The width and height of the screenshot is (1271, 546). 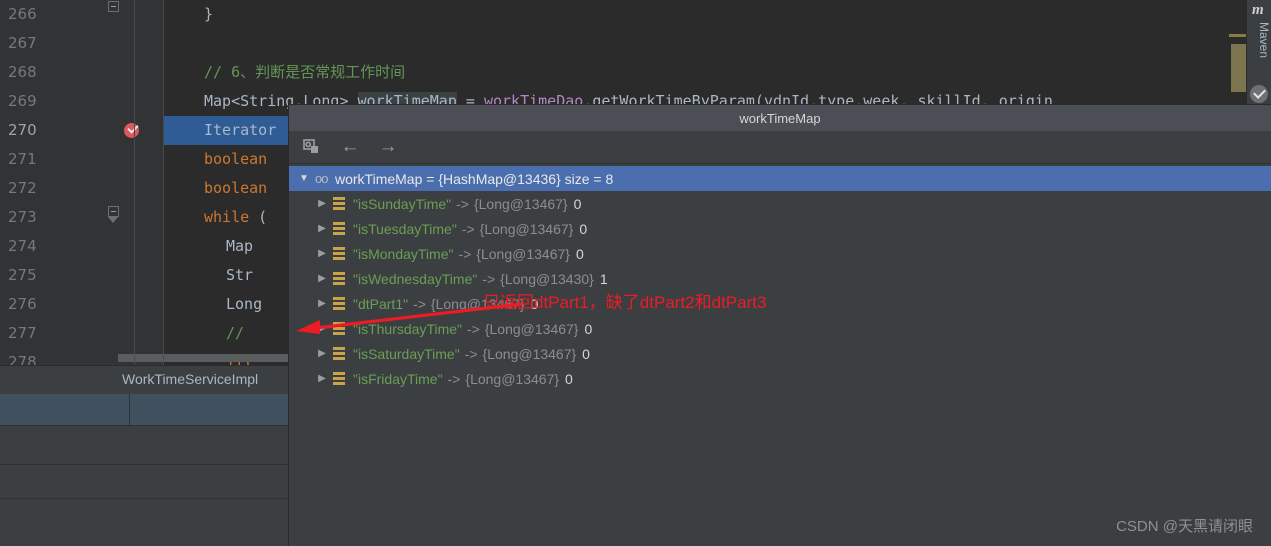 I want to click on map-icon: oo, so click(x=321, y=178).